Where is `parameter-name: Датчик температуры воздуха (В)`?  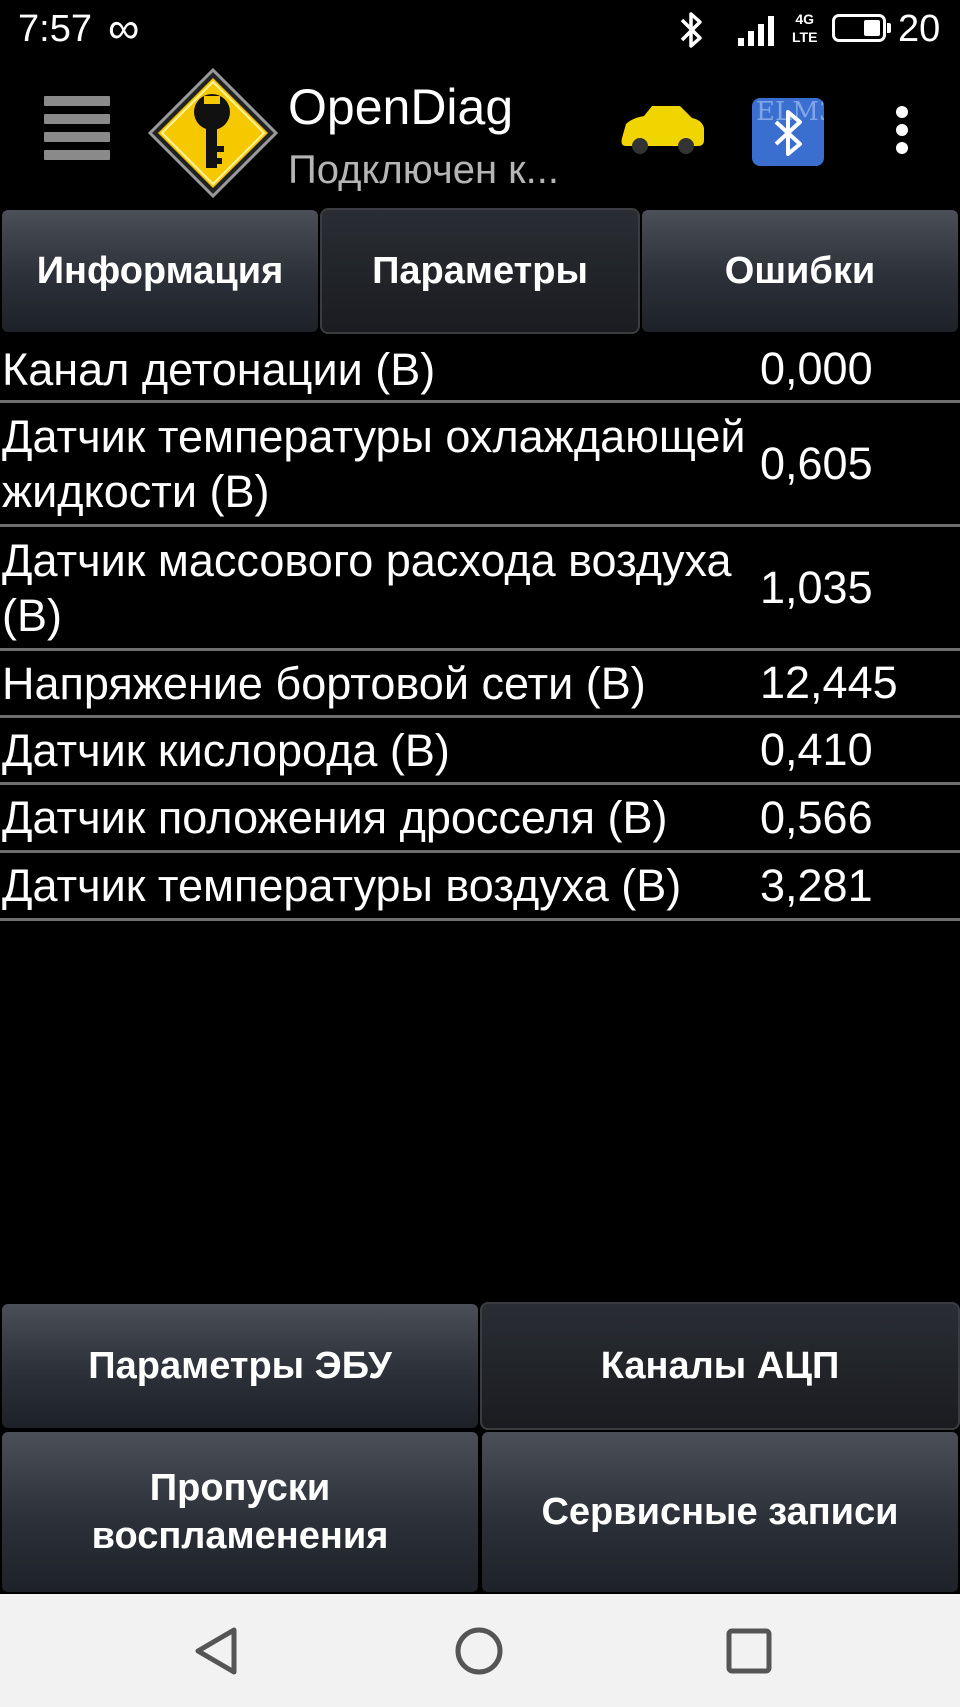 parameter-name: Датчик температуры воздуха (В) is located at coordinates (342, 885).